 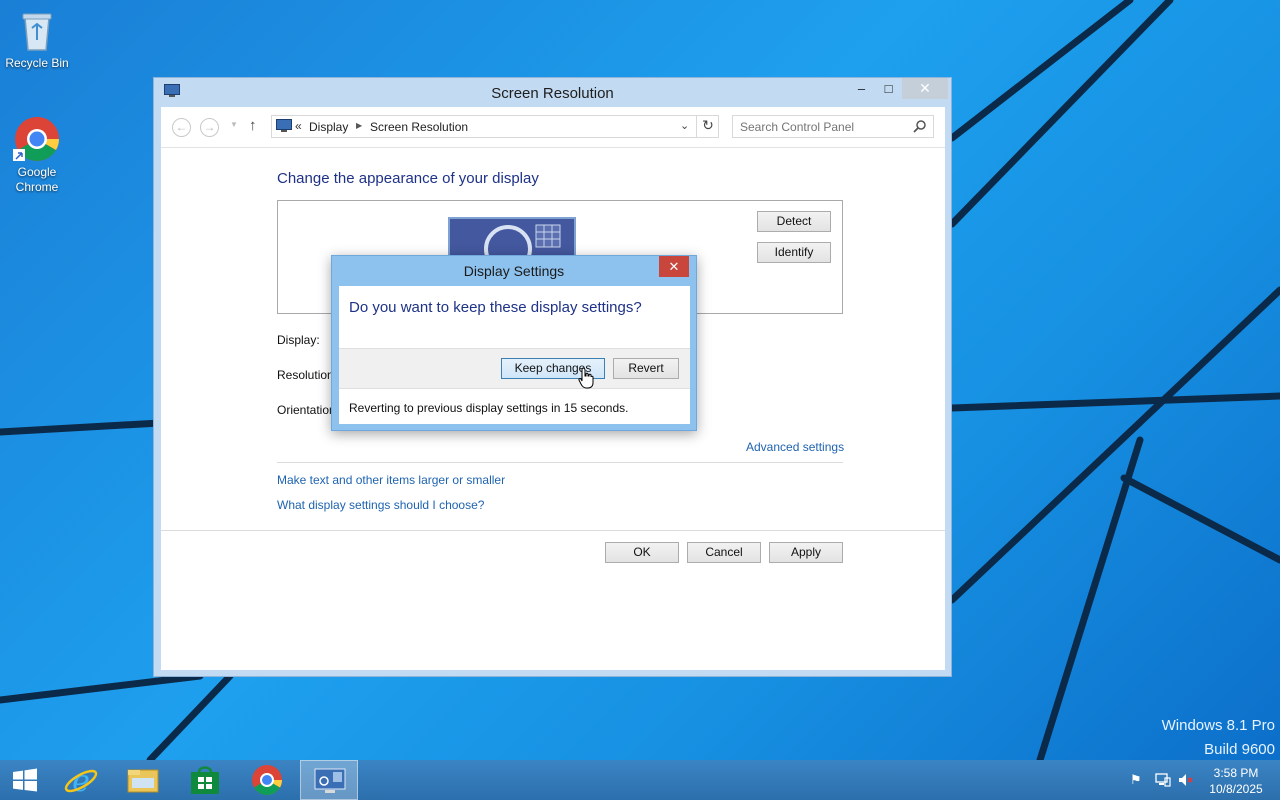 What do you see at coordinates (284, 125) in the screenshot?
I see `control-panel-icon` at bounding box center [284, 125].